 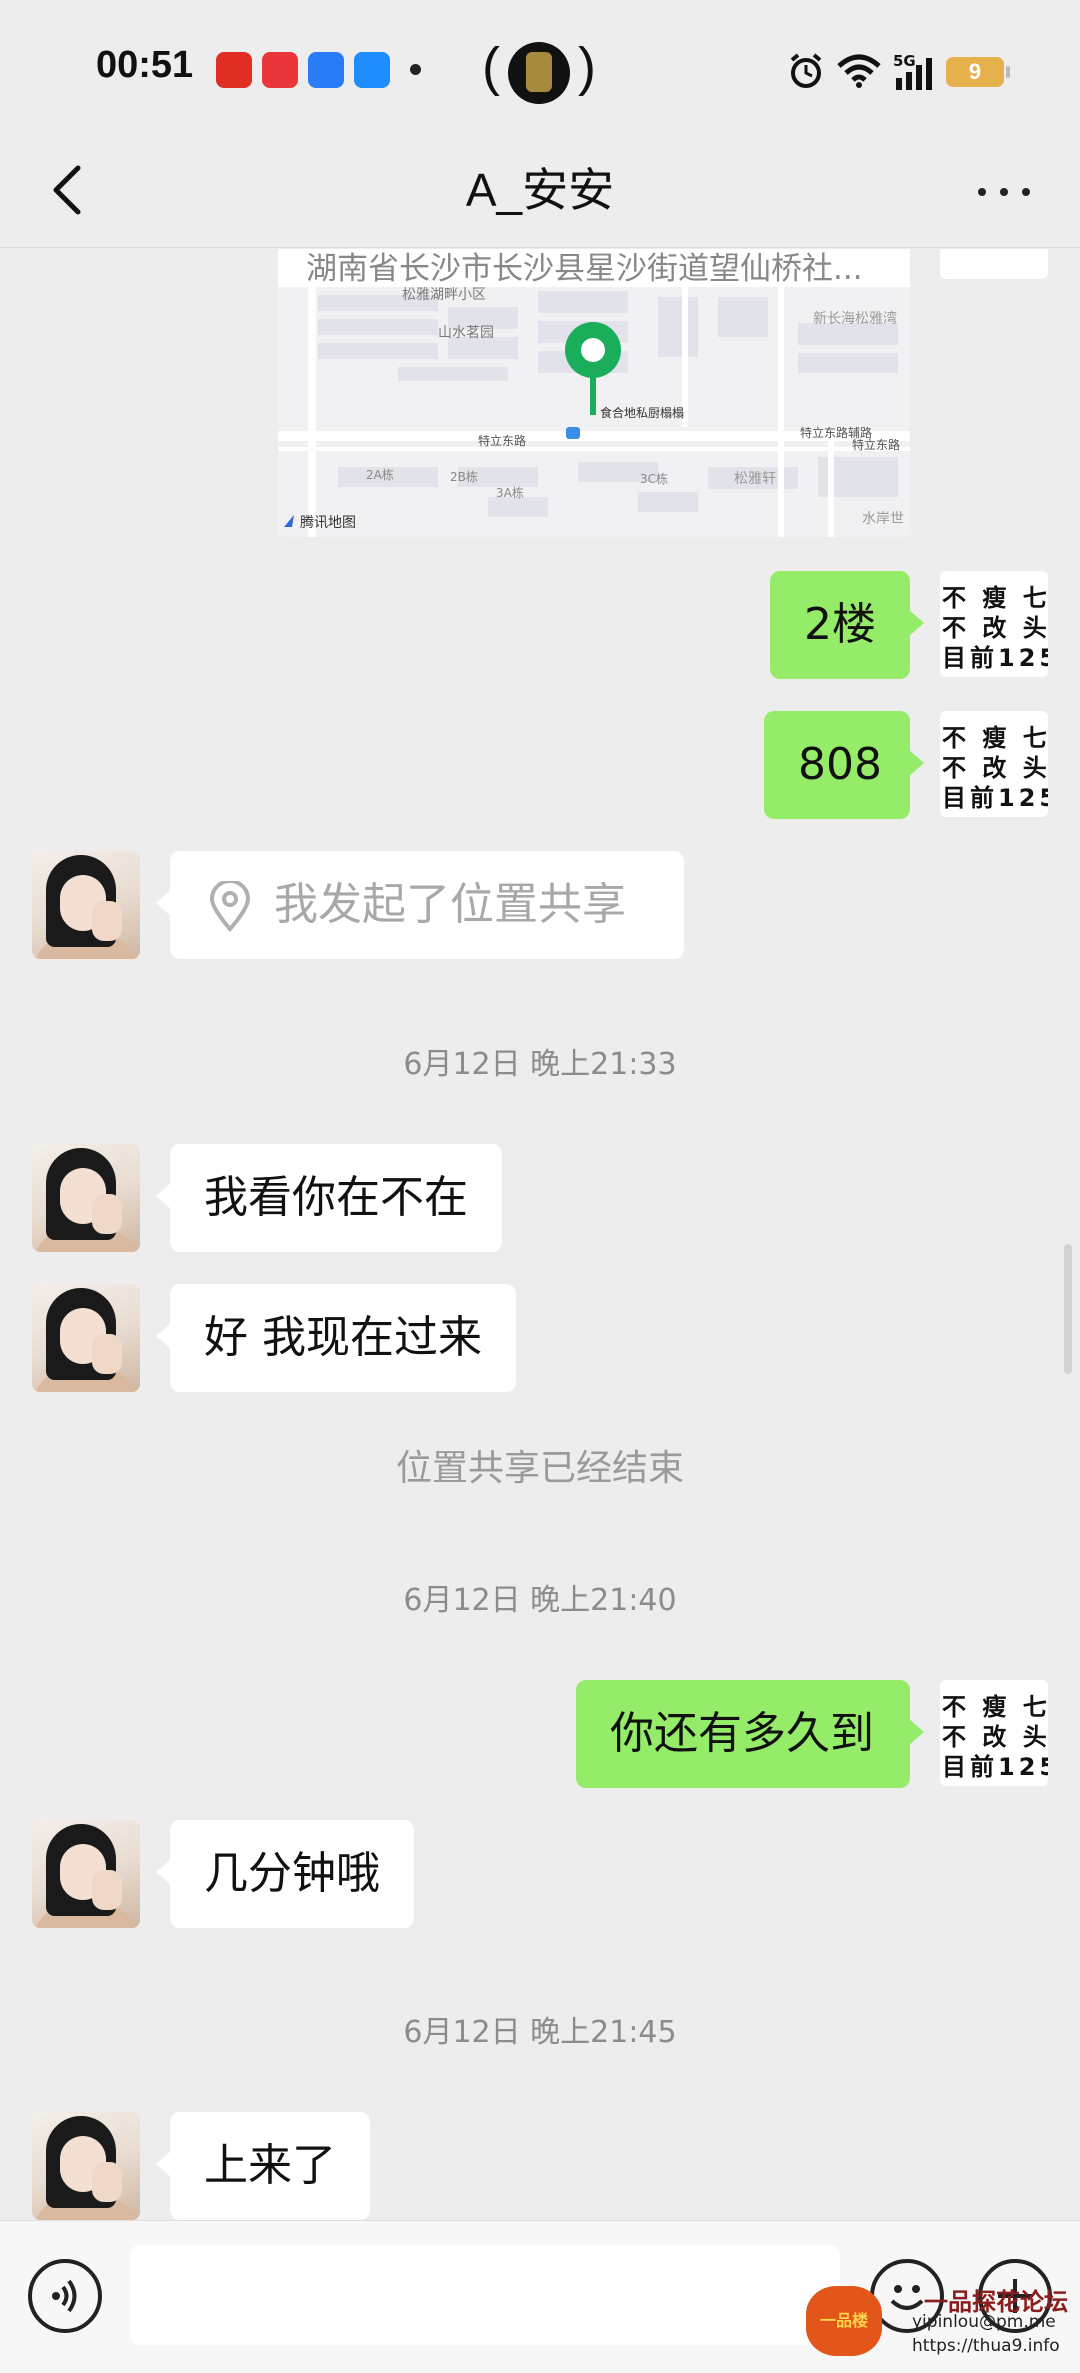 What do you see at coordinates (328, 522) in the screenshot?
I see `svg-text: 腾讯地图` at bounding box center [328, 522].